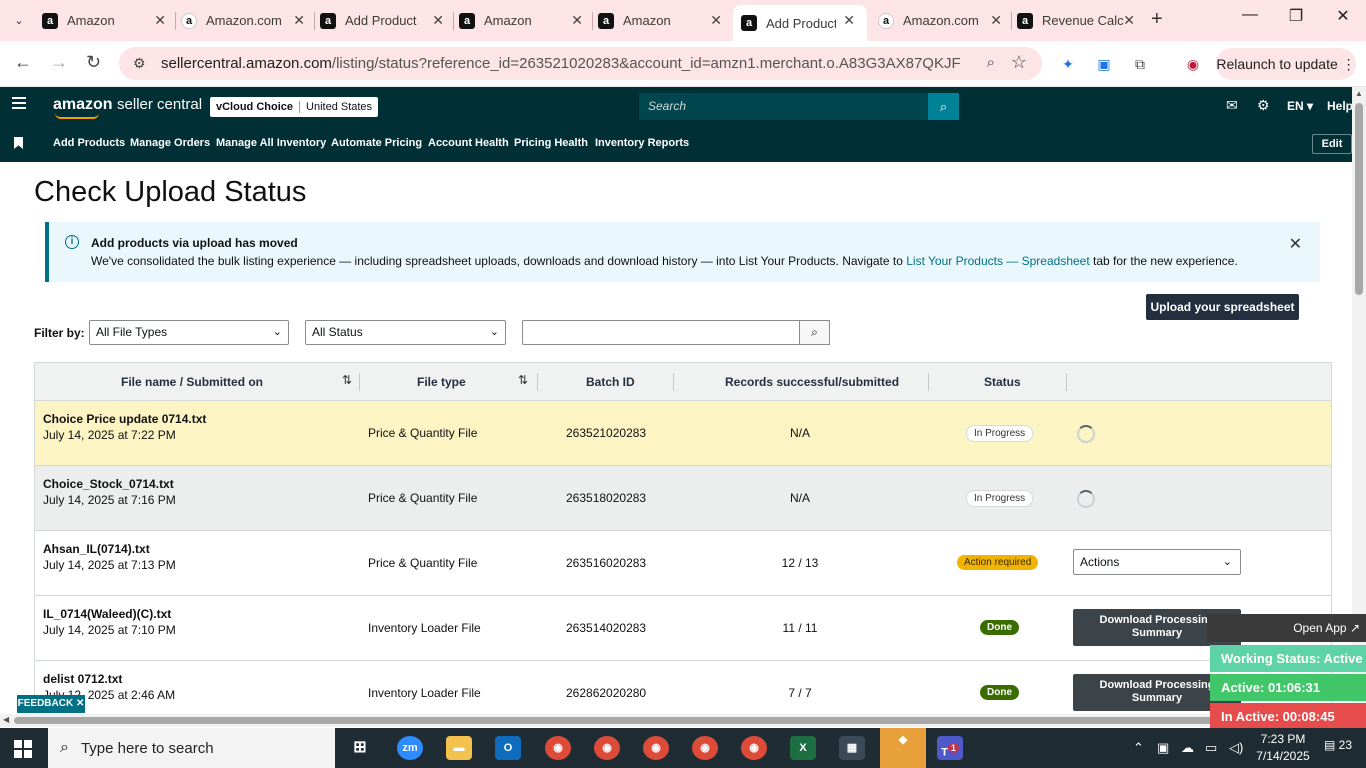 Image resolution: width=1366 pixels, height=768 pixels. I want to click on zoom-app-icon: zm, so click(410, 748).